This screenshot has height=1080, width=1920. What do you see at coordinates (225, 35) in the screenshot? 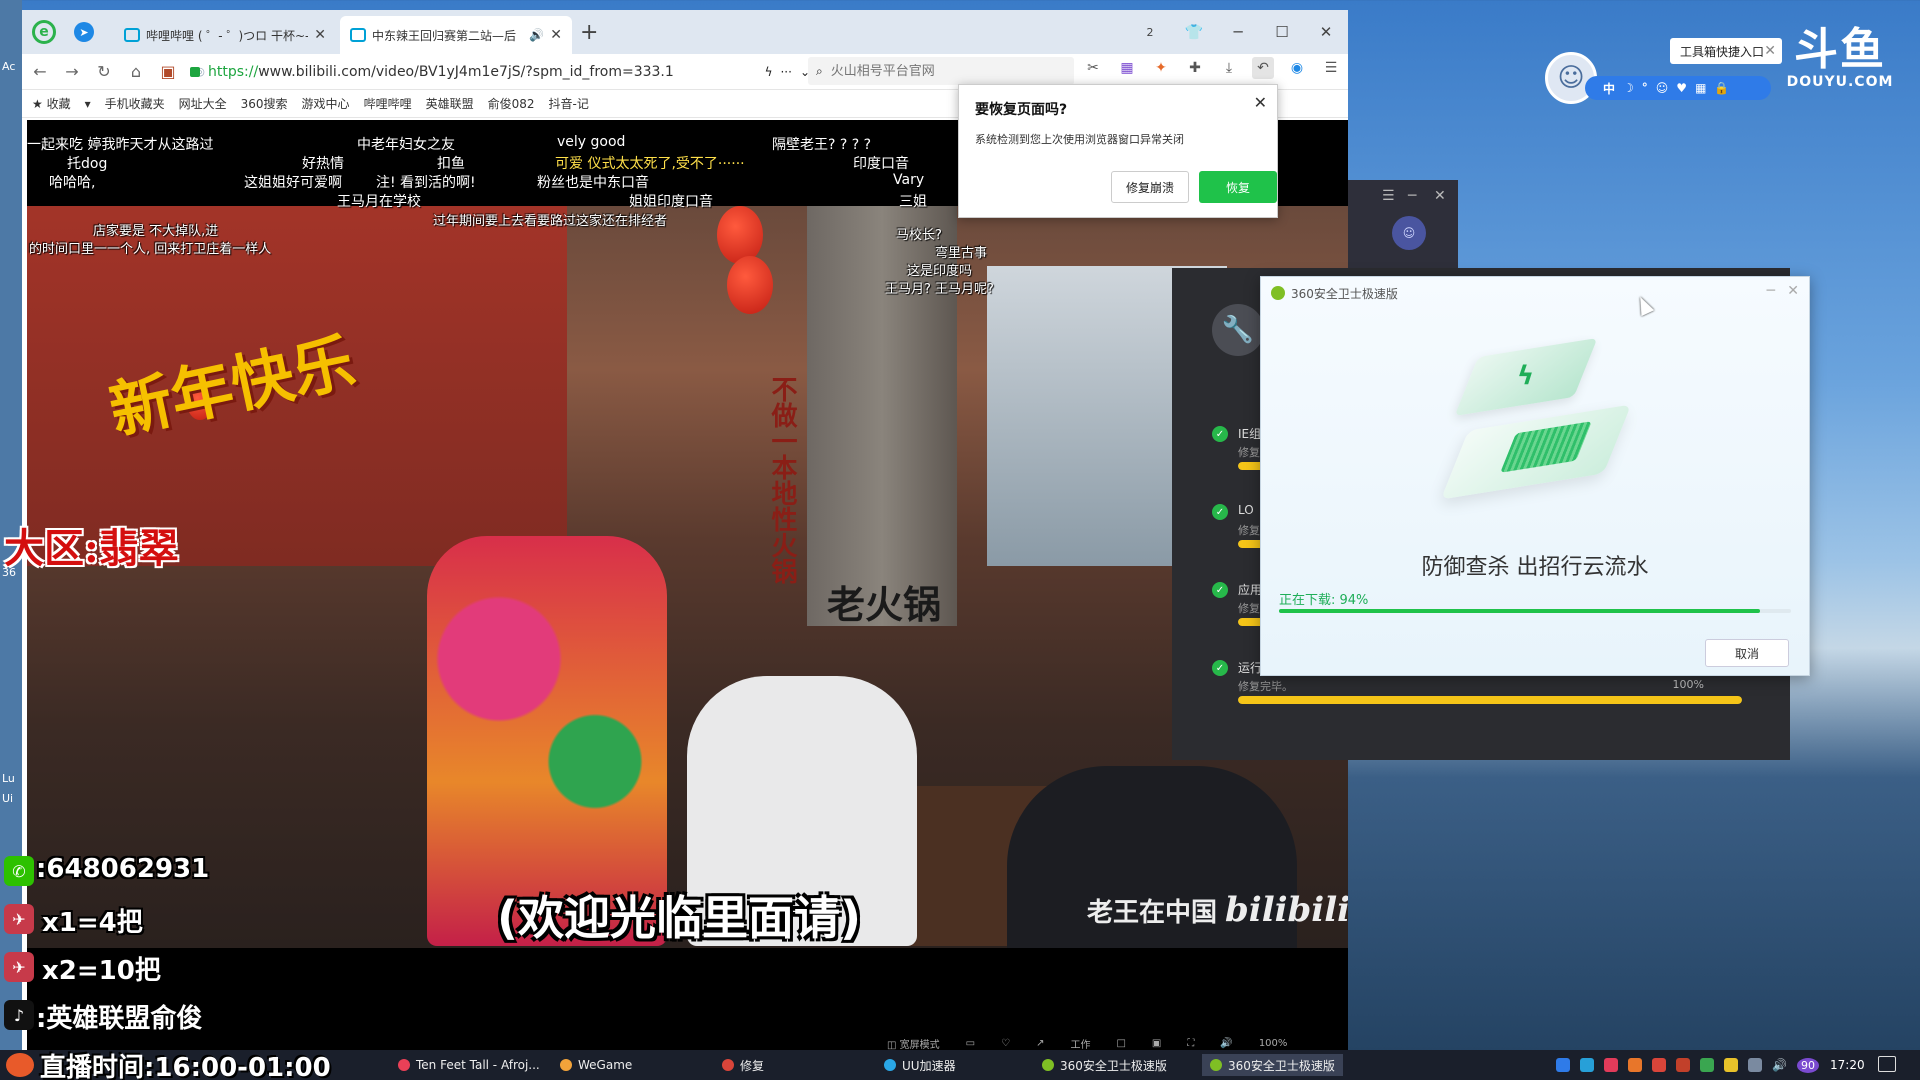
I see `tab-bilibili-home: 哔哩哔哩 ( ゜- ゜)つロ 干杯~-b ✕` at bounding box center [225, 35].